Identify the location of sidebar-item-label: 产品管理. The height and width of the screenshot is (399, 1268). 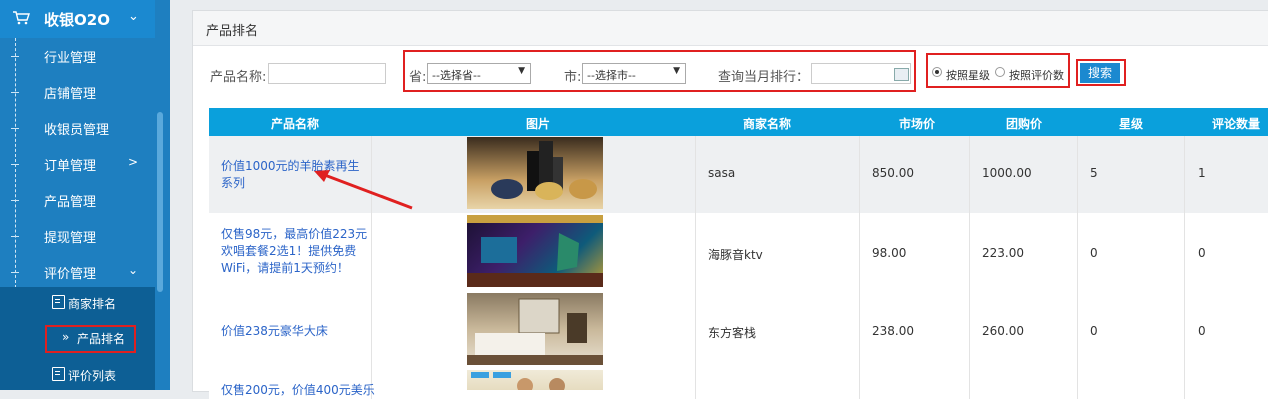
(70, 202).